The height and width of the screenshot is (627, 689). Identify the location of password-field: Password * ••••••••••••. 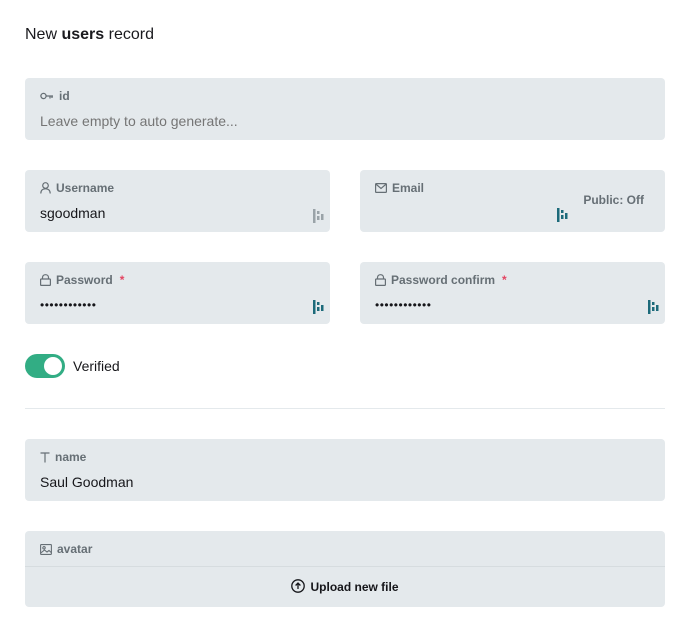
(177, 293).